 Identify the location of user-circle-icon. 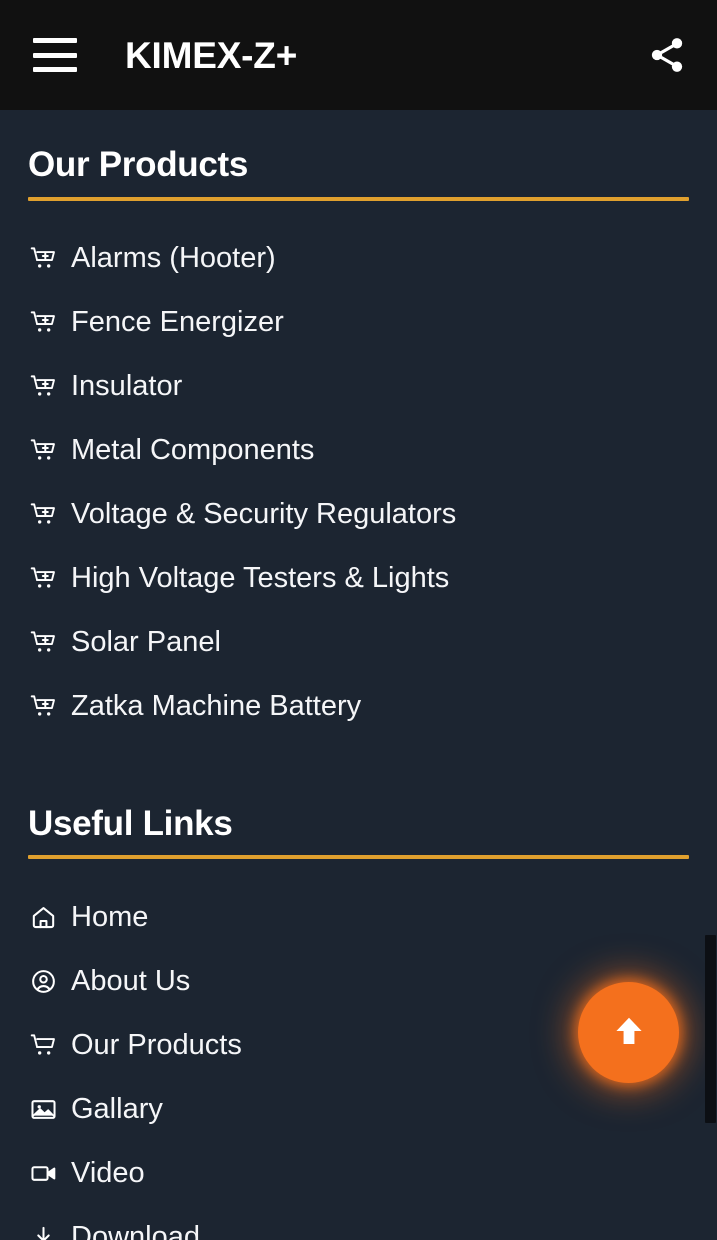
(43, 981).